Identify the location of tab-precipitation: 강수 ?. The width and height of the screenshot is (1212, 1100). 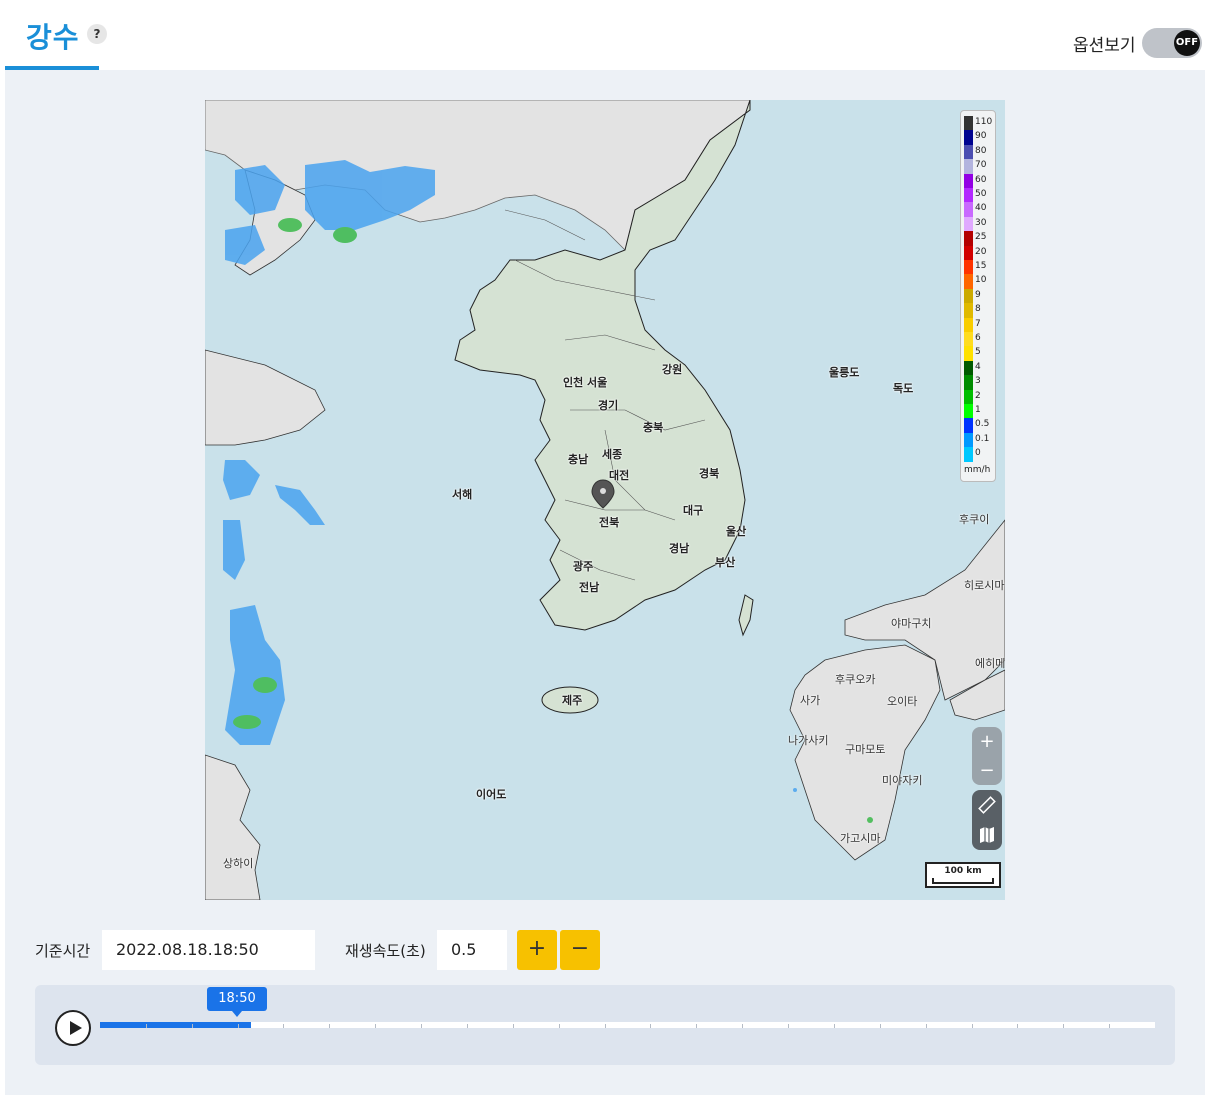
(56, 35).